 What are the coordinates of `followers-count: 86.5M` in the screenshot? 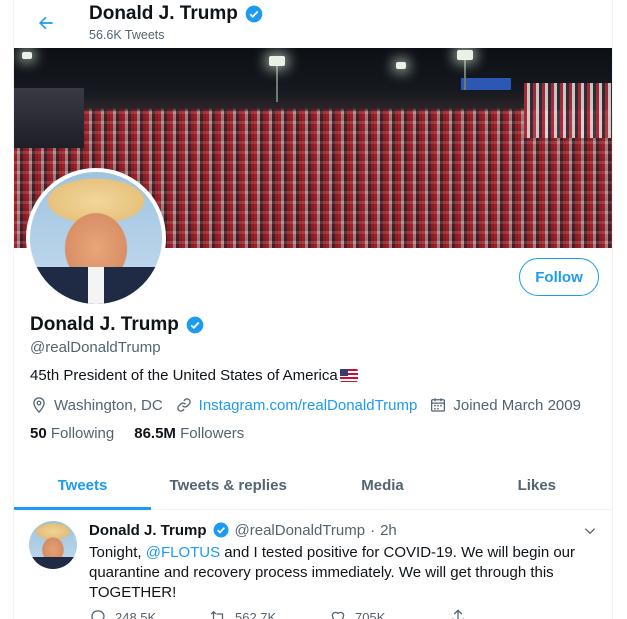 It's located at (155, 433).